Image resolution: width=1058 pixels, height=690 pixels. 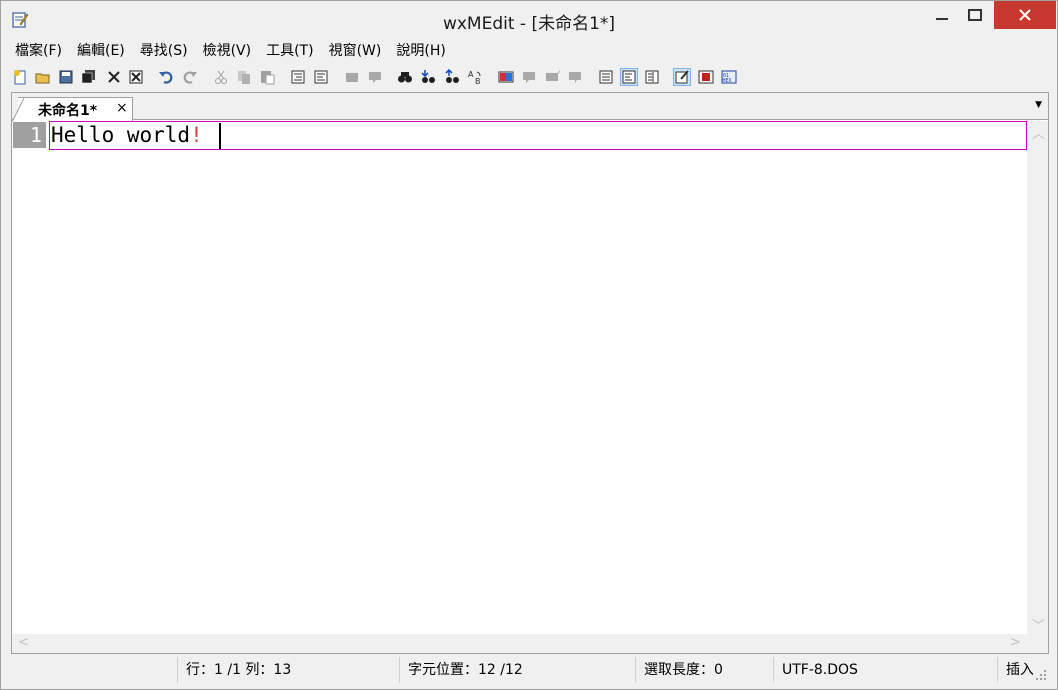 I want to click on comment-icon, so click(x=352, y=77).